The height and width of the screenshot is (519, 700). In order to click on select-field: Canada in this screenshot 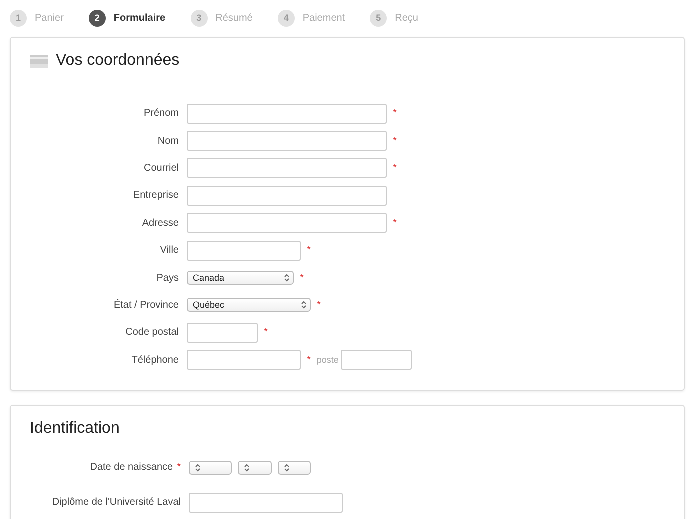, I will do `click(240, 278)`.